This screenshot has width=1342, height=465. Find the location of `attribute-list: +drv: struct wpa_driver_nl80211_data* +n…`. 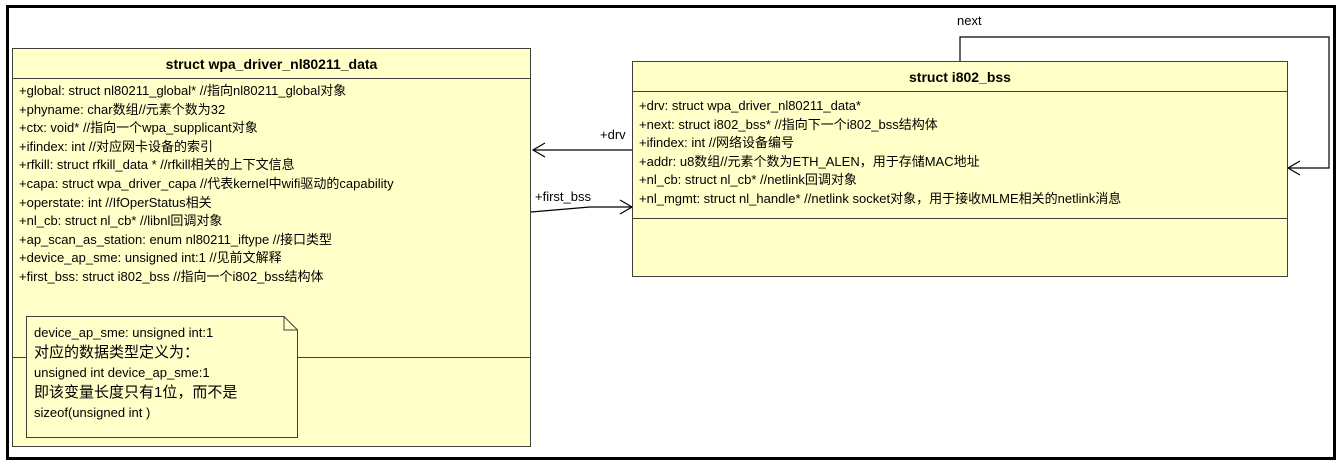

attribute-list: +drv: struct wpa_driver_nl80211_data* +n… is located at coordinates (960, 155).